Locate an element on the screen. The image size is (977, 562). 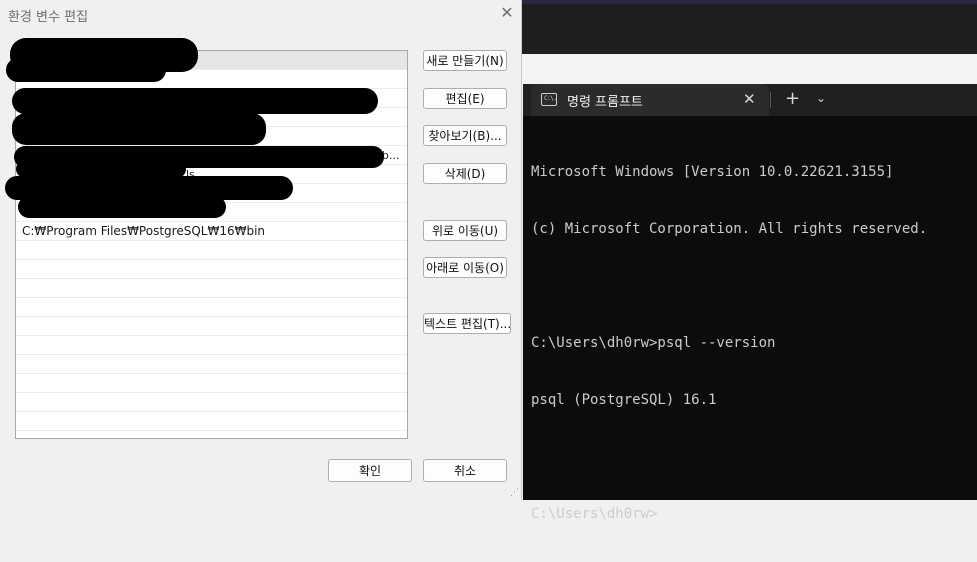
terminal-line: psql (PostgreSQL) 16.1 is located at coordinates (624, 400).